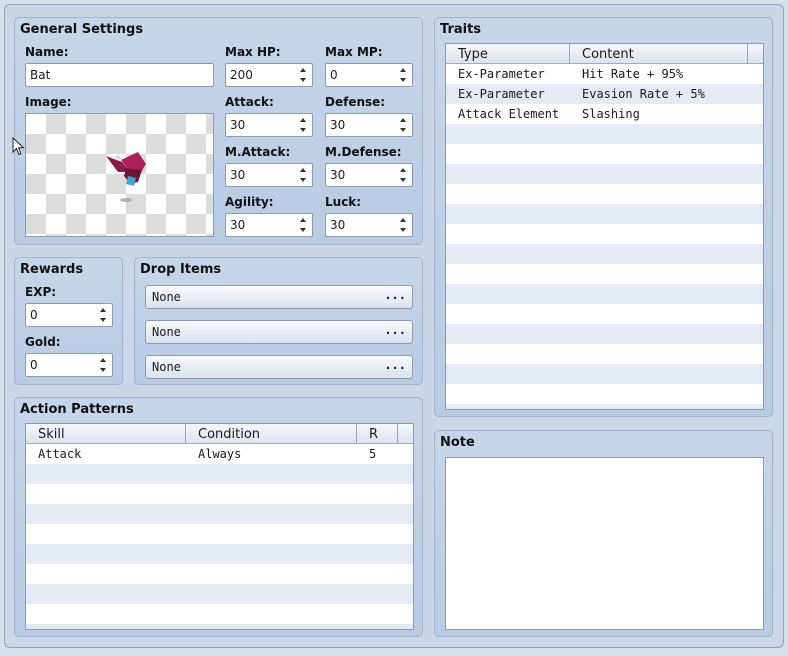  I want to click on mattack-label: M.Attack:, so click(258, 152).